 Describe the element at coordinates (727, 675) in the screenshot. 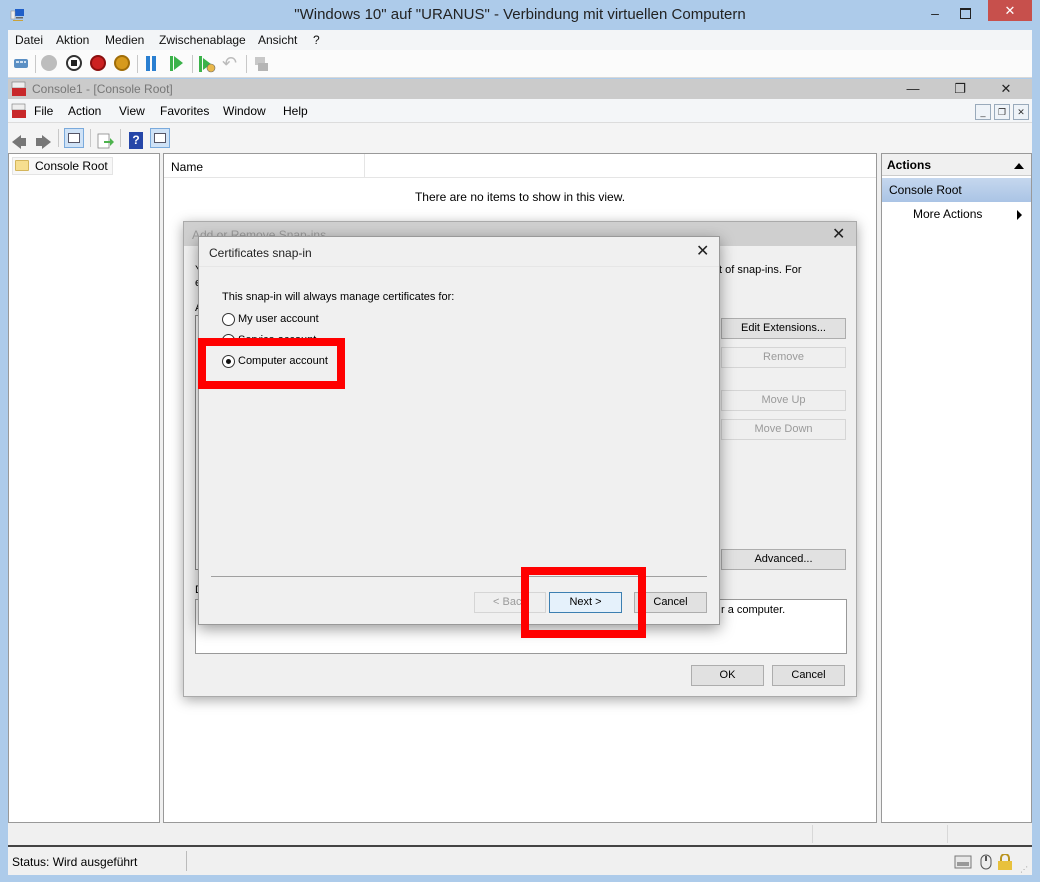

I see `ok-button: OK` at that location.